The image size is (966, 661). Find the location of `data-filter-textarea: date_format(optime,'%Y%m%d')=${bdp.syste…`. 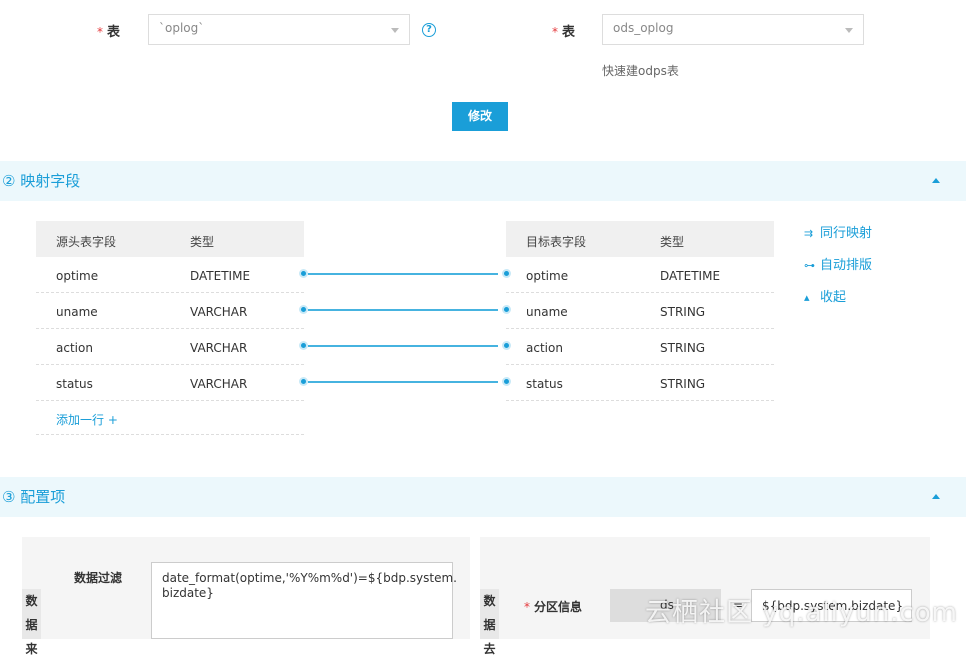

data-filter-textarea: date_format(optime,'%Y%m%d')=${bdp.syste… is located at coordinates (302, 600).